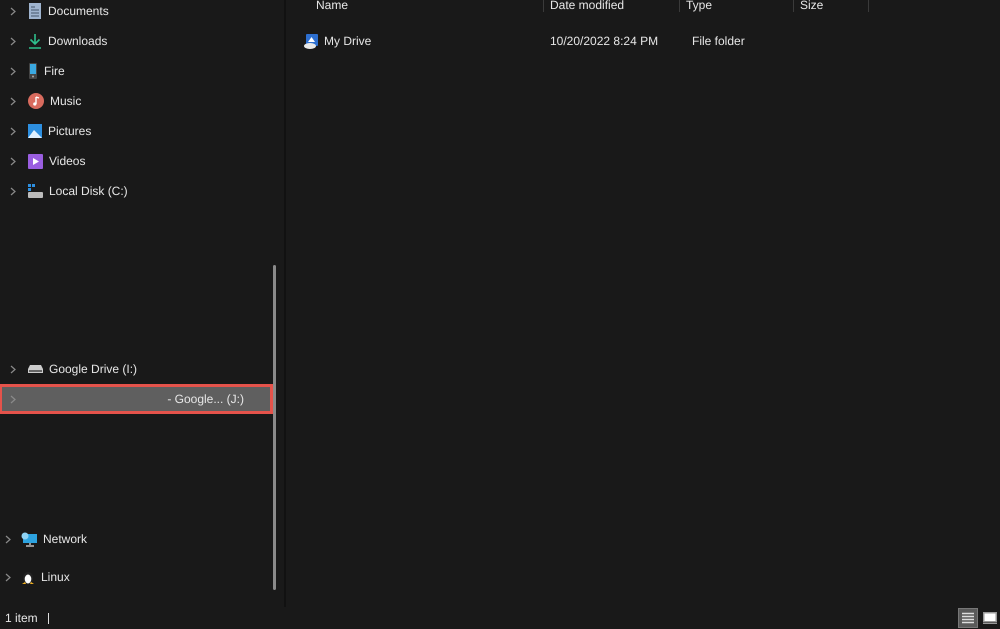  What do you see at coordinates (21, 618) in the screenshot?
I see `item-count: 1 item` at bounding box center [21, 618].